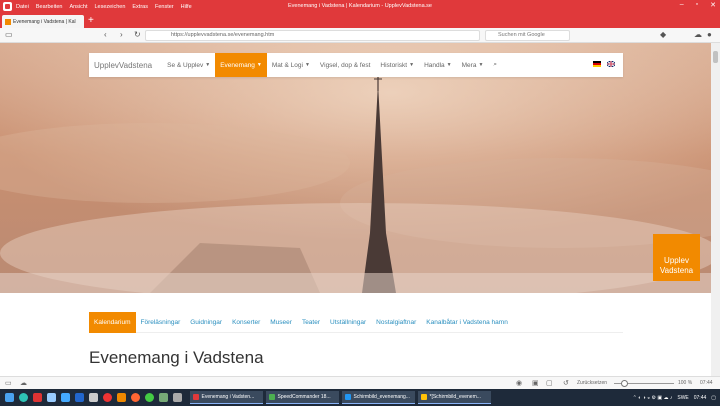  Describe the element at coordinates (469, 65) in the screenshot. I see `nav-label: Mera` at that location.